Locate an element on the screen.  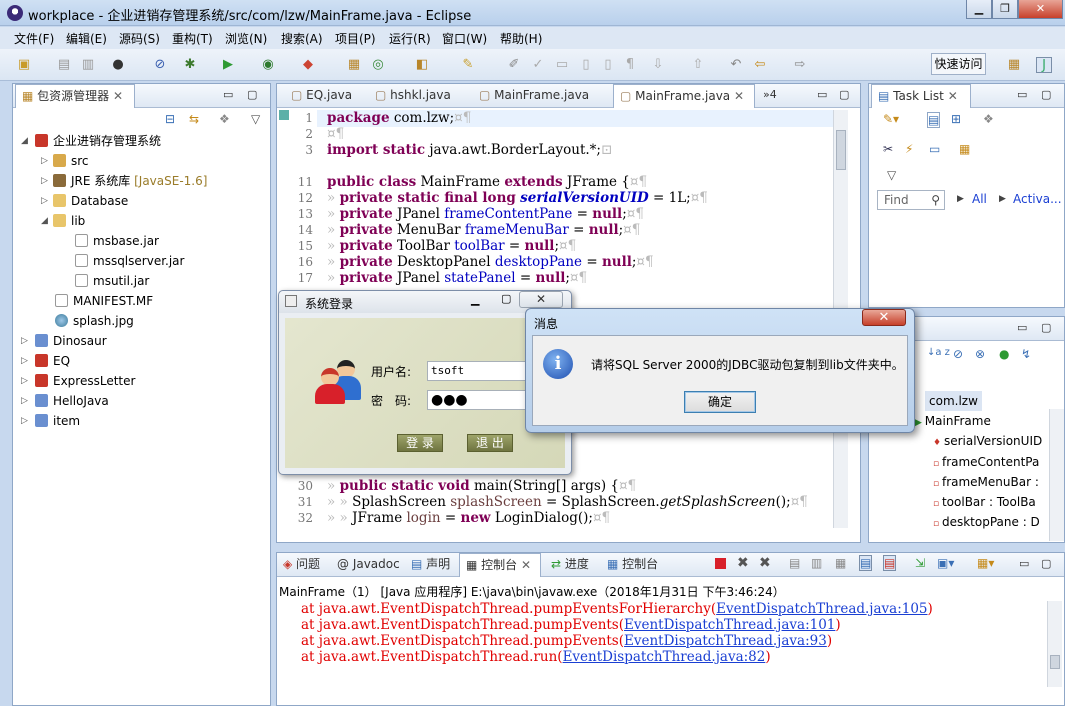
menu-search: 搜索(A) is located at coordinates (302, 38).